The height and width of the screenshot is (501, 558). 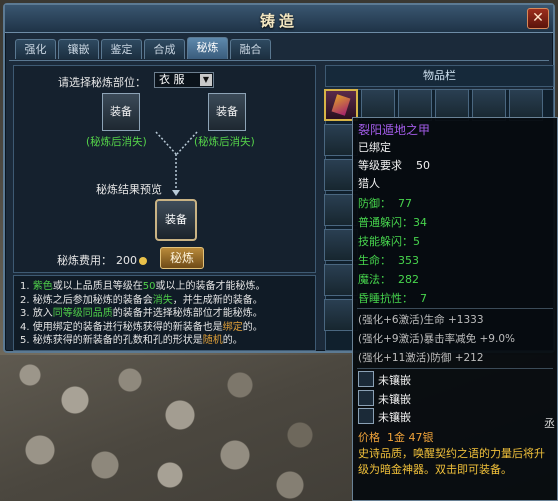 What do you see at coordinates (394, 165) in the screenshot?
I see `level-requirement: 等级要求 50` at bounding box center [394, 165].